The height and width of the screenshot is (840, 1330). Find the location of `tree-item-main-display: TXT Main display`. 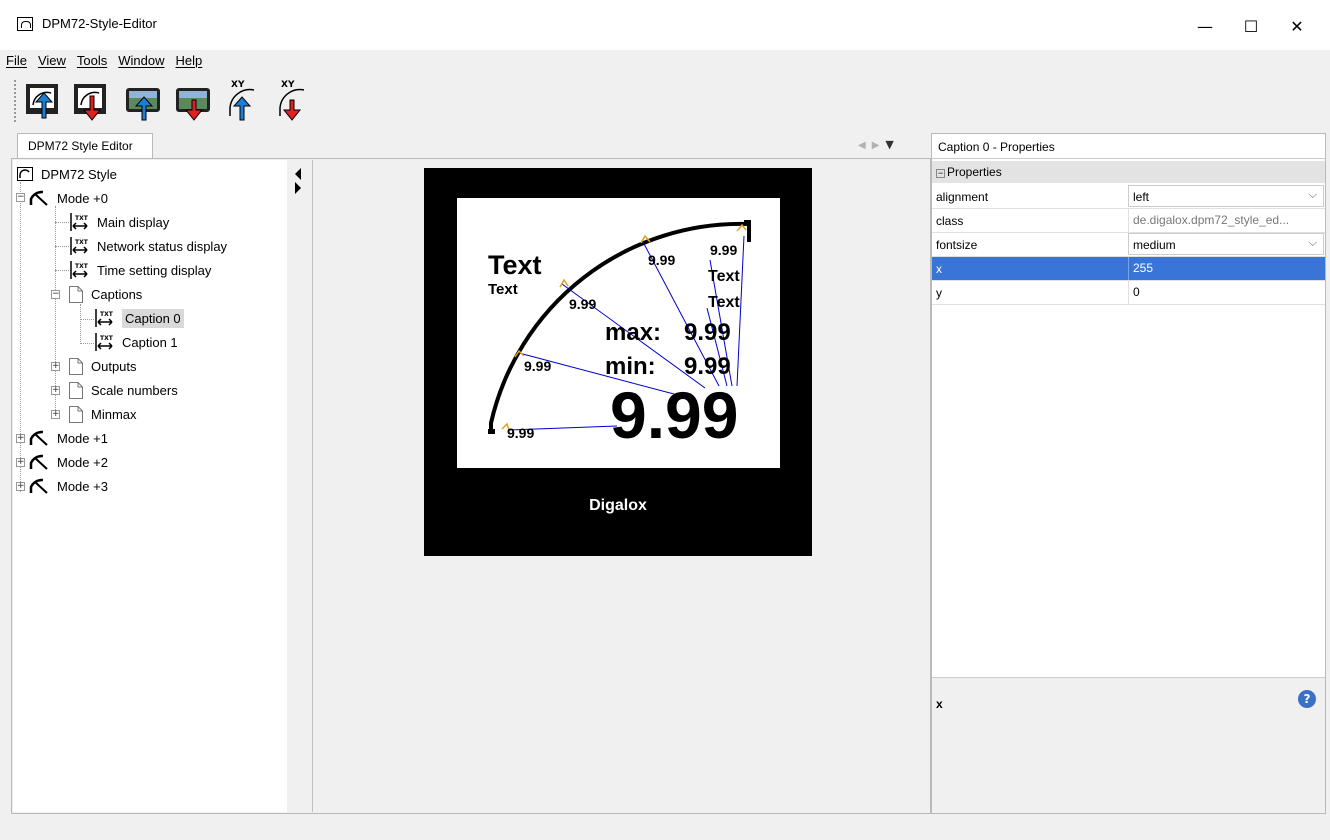

tree-item-main-display: TXT Main display is located at coordinates (119, 222).